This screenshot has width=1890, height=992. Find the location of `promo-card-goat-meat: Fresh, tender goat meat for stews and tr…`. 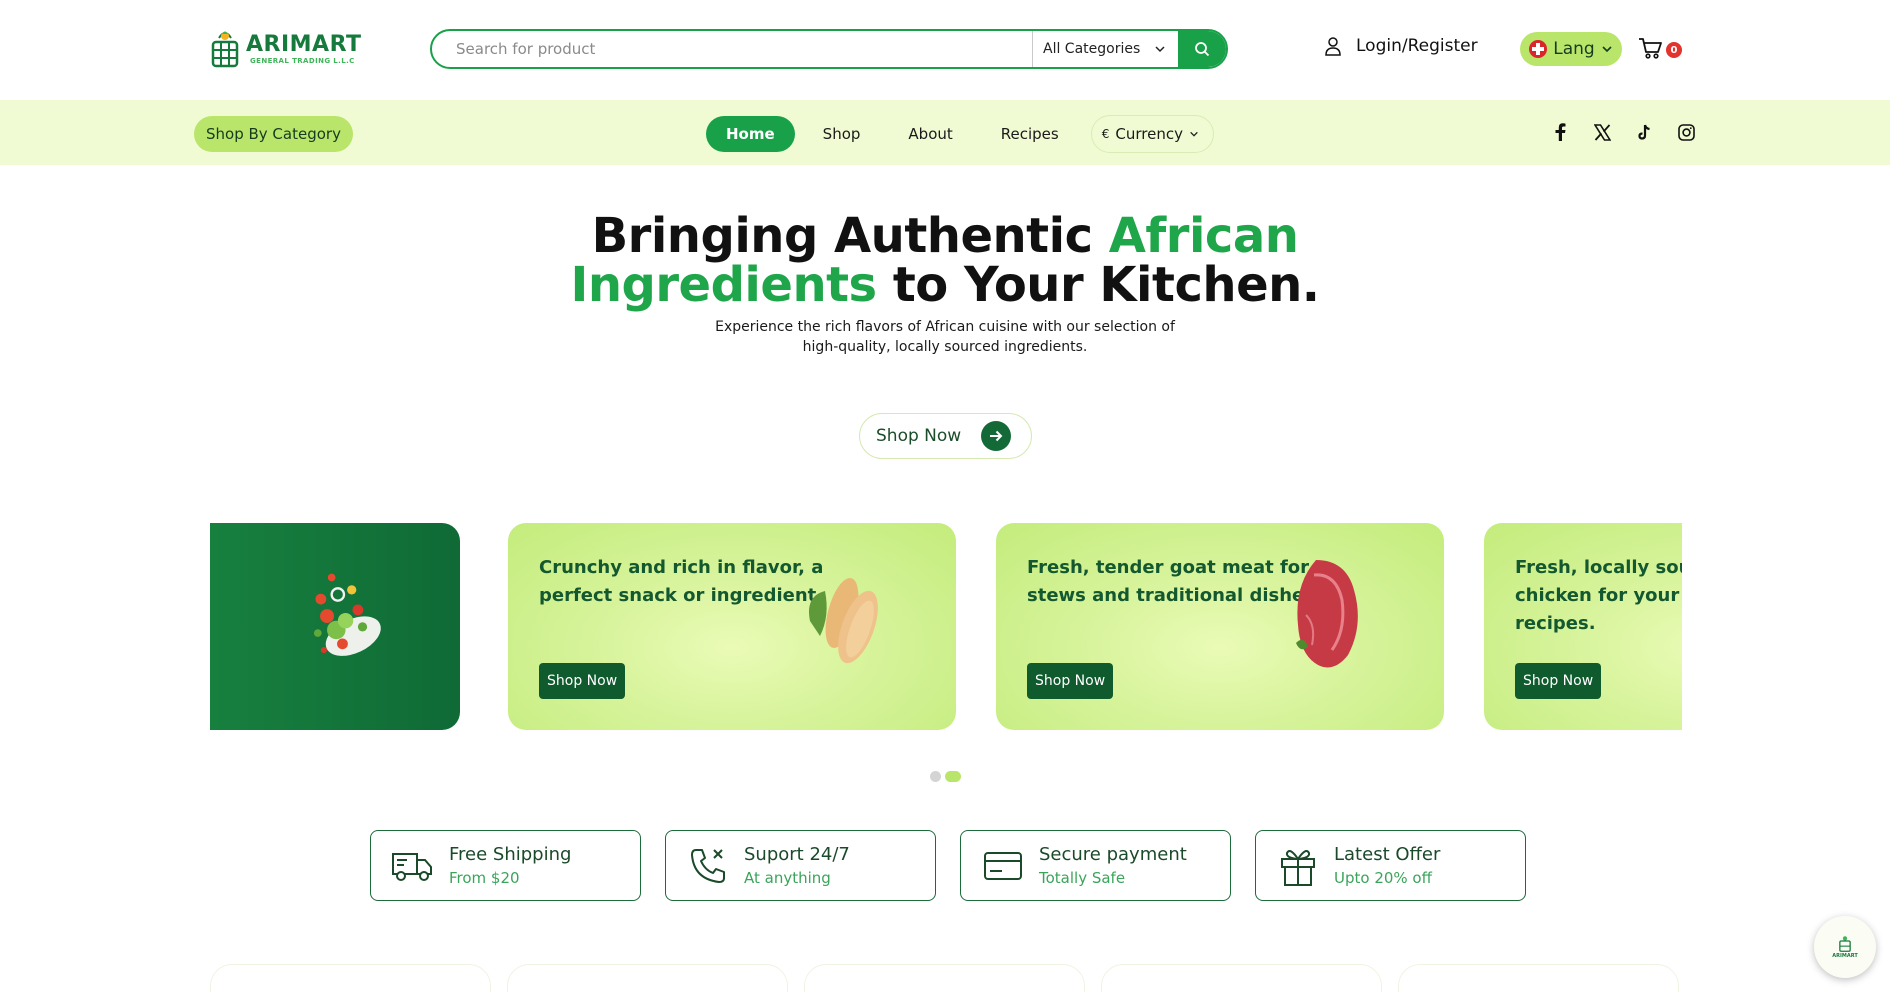

promo-card-goat-meat: Fresh, tender goat meat for stews and tr… is located at coordinates (1220, 626).